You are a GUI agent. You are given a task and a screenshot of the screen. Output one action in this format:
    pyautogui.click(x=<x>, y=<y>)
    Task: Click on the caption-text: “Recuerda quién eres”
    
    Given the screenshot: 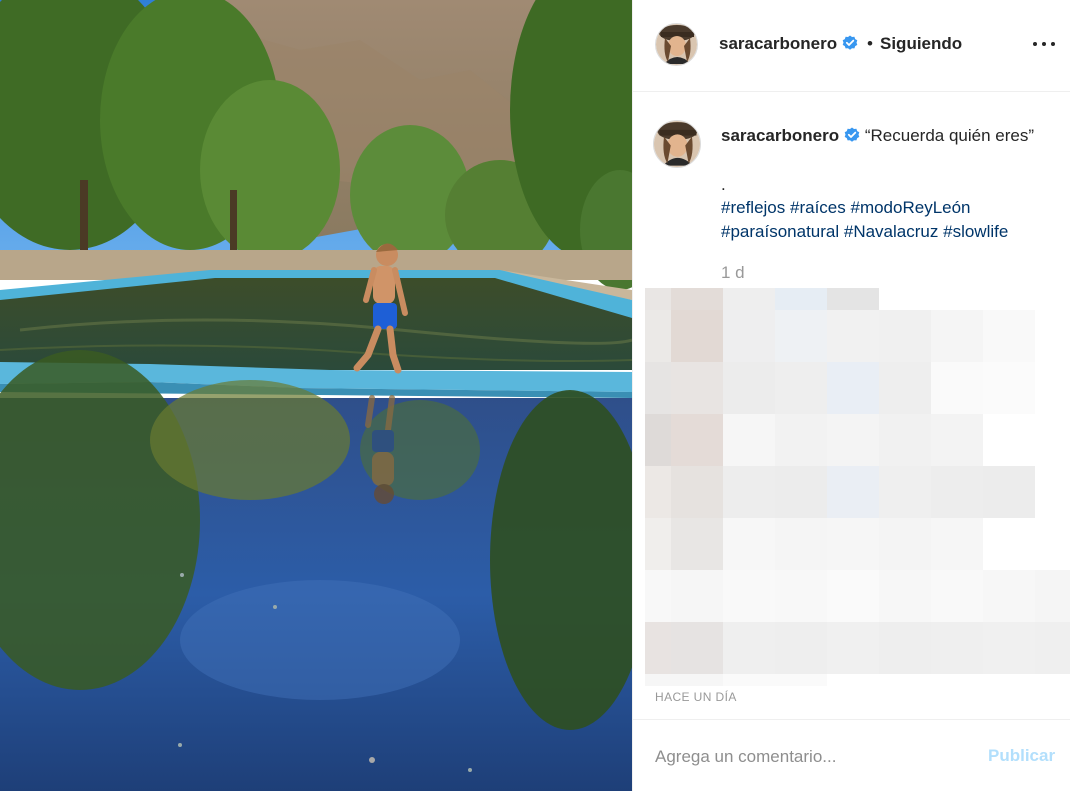 What is the action you would take?
    pyautogui.click(x=949, y=135)
    